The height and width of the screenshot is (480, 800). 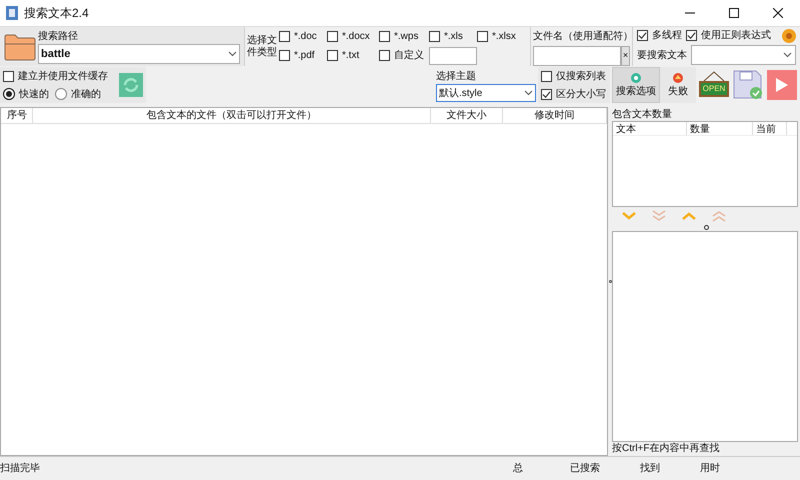 I want to click on checkbox: 使用正则表达式, so click(x=728, y=35).